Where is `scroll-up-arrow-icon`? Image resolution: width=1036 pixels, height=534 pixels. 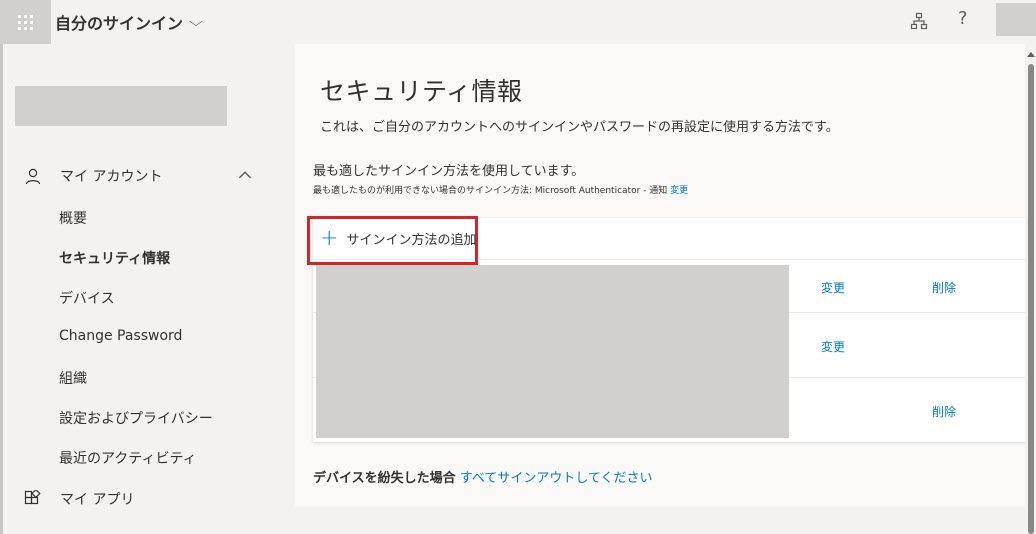
scroll-up-arrow-icon is located at coordinates (1031, 54).